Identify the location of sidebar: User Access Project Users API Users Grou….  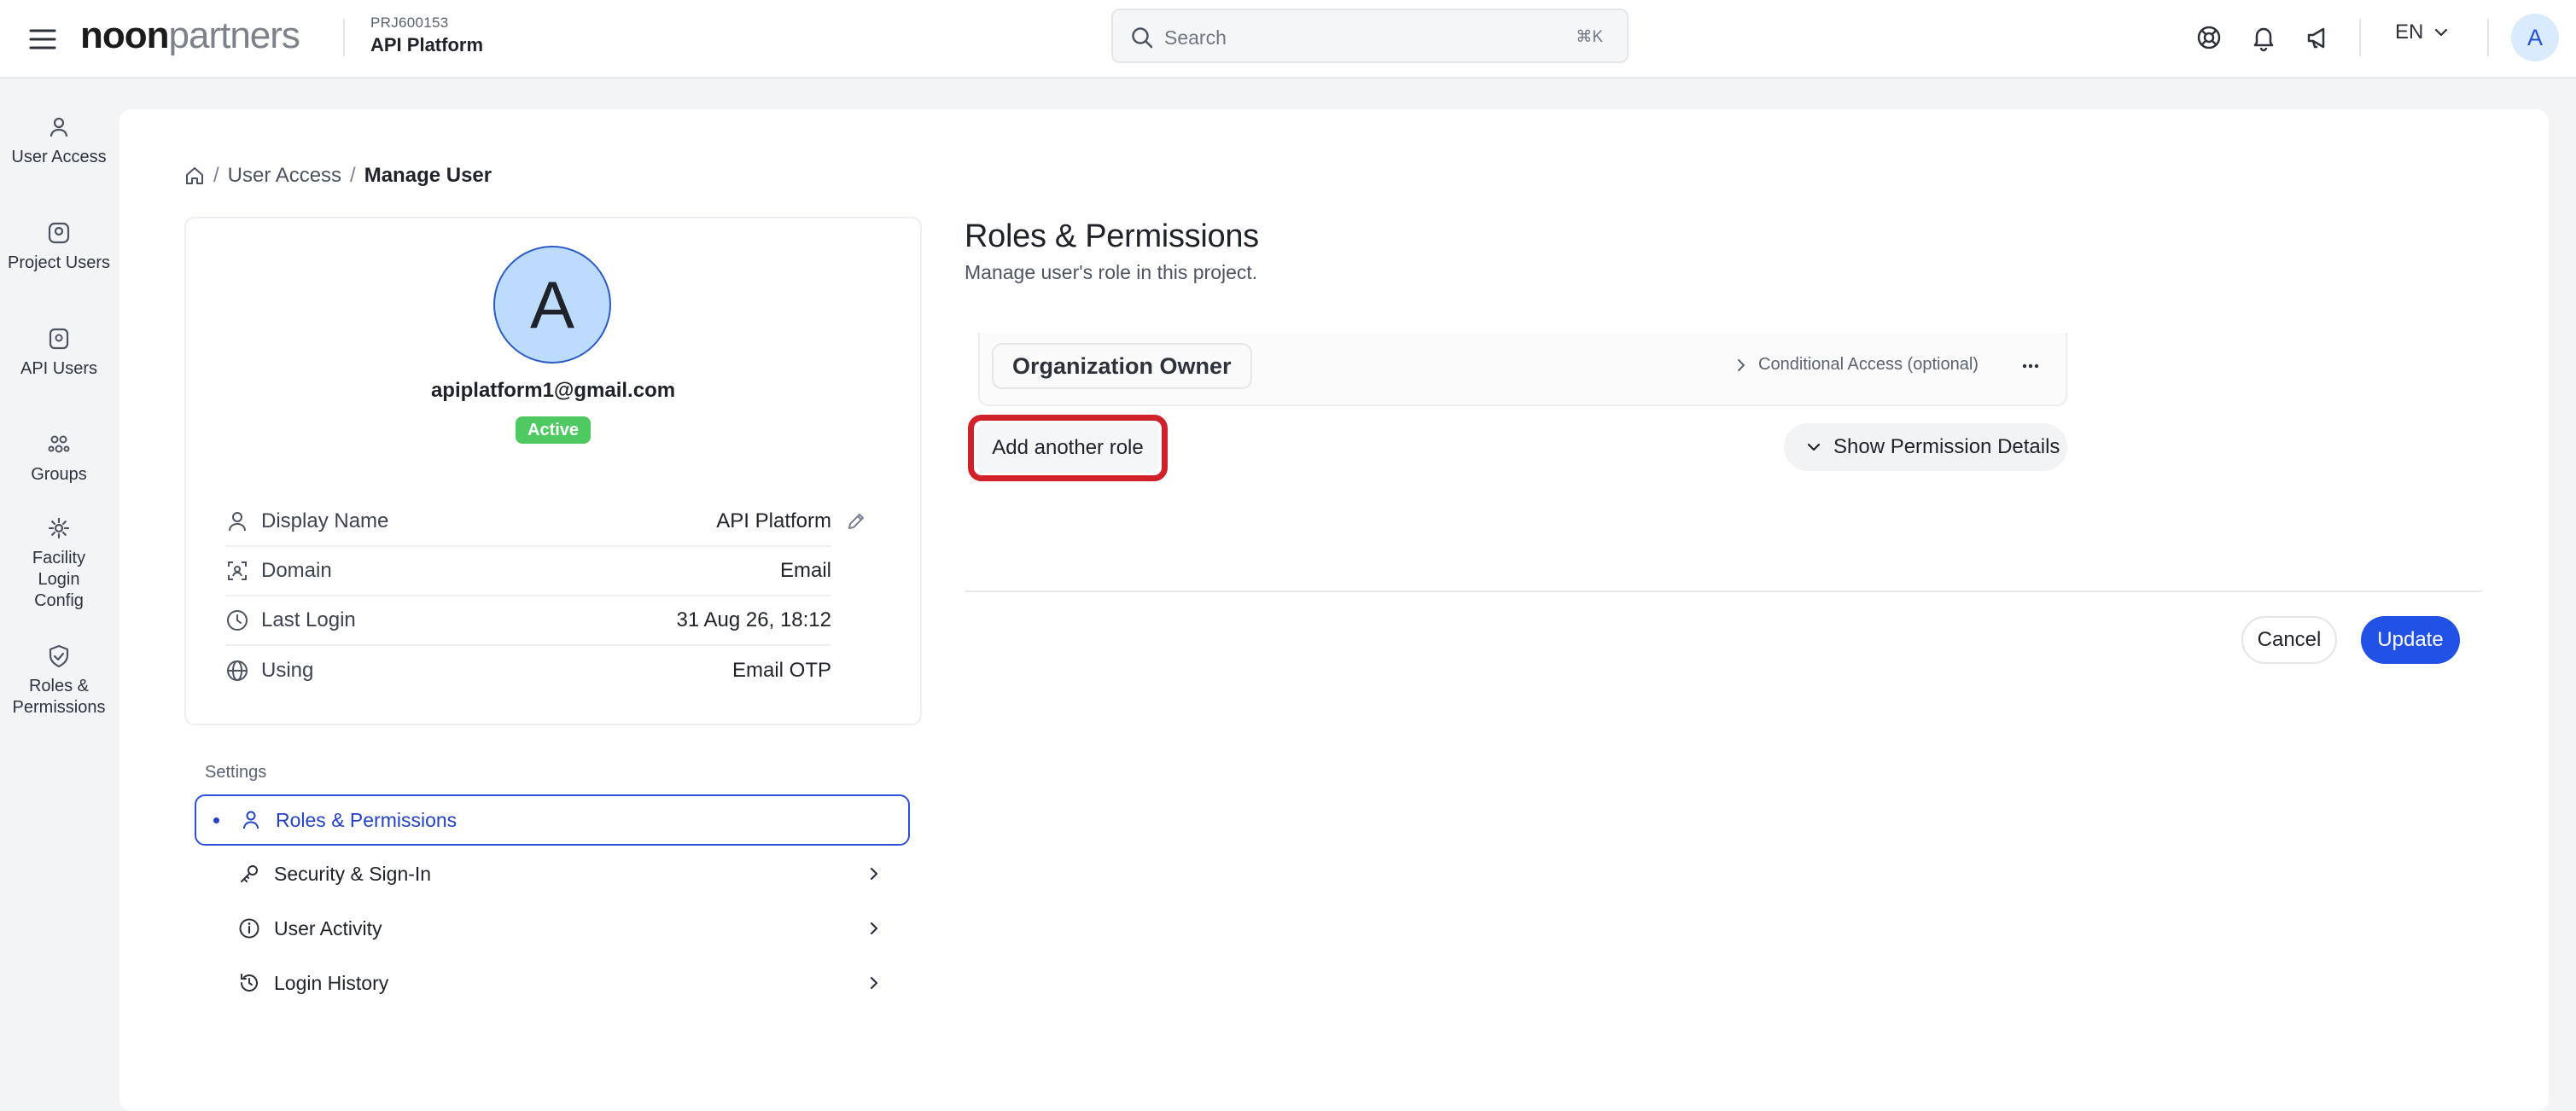
(59, 595).